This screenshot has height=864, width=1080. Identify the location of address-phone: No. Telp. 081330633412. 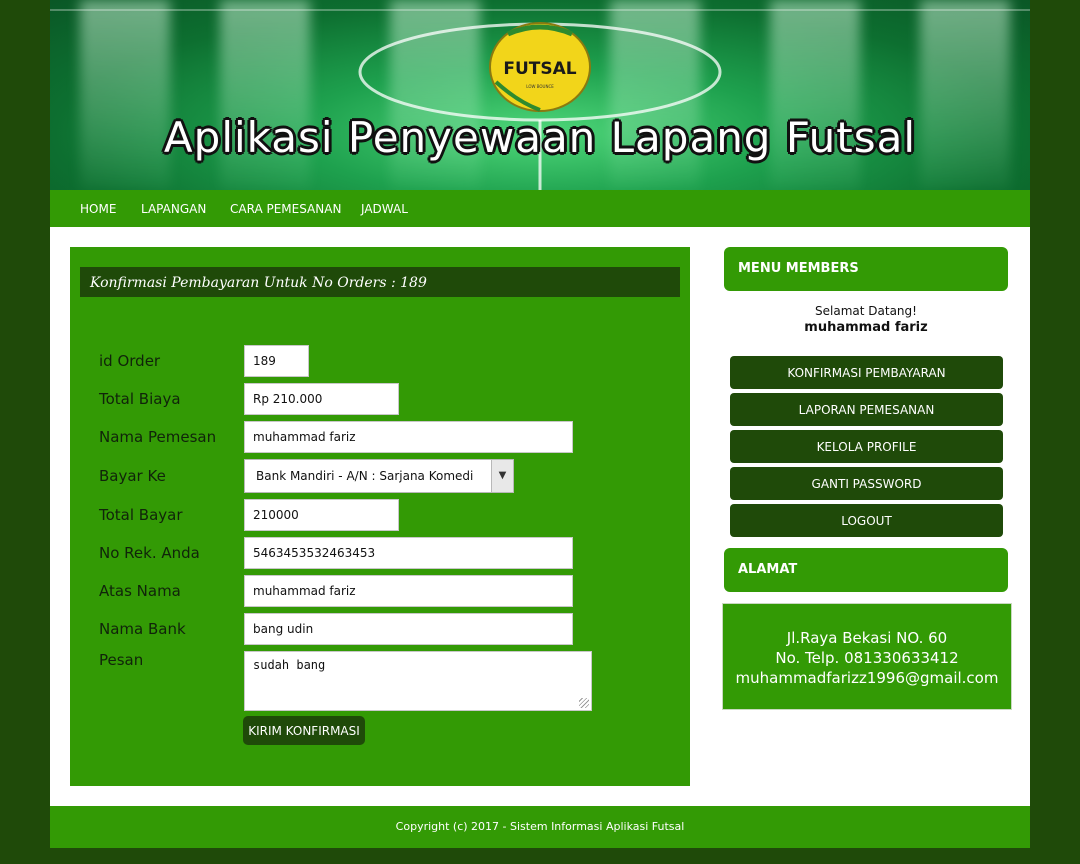
(867, 658).